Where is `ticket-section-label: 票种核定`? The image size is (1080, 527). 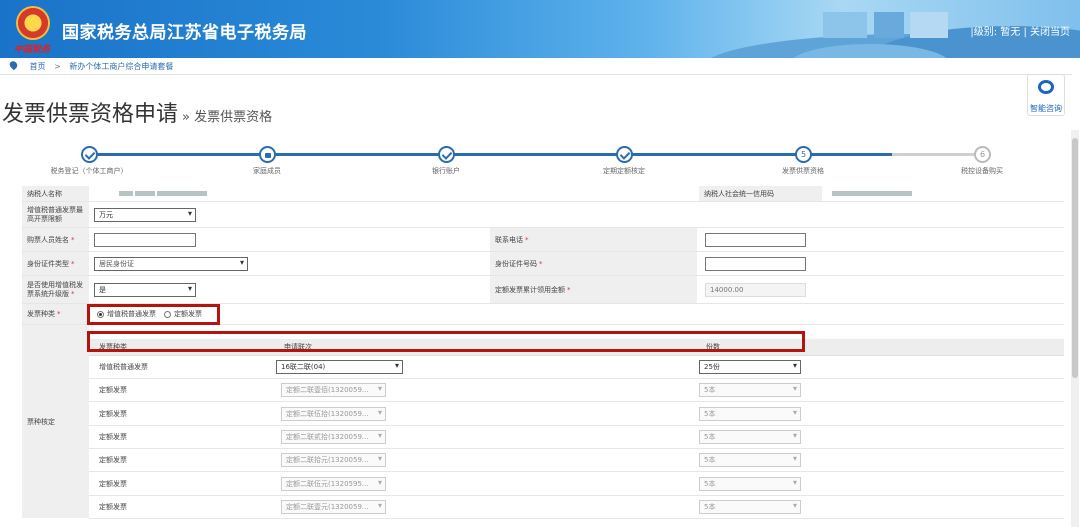 ticket-section-label: 票种核定 is located at coordinates (55, 421).